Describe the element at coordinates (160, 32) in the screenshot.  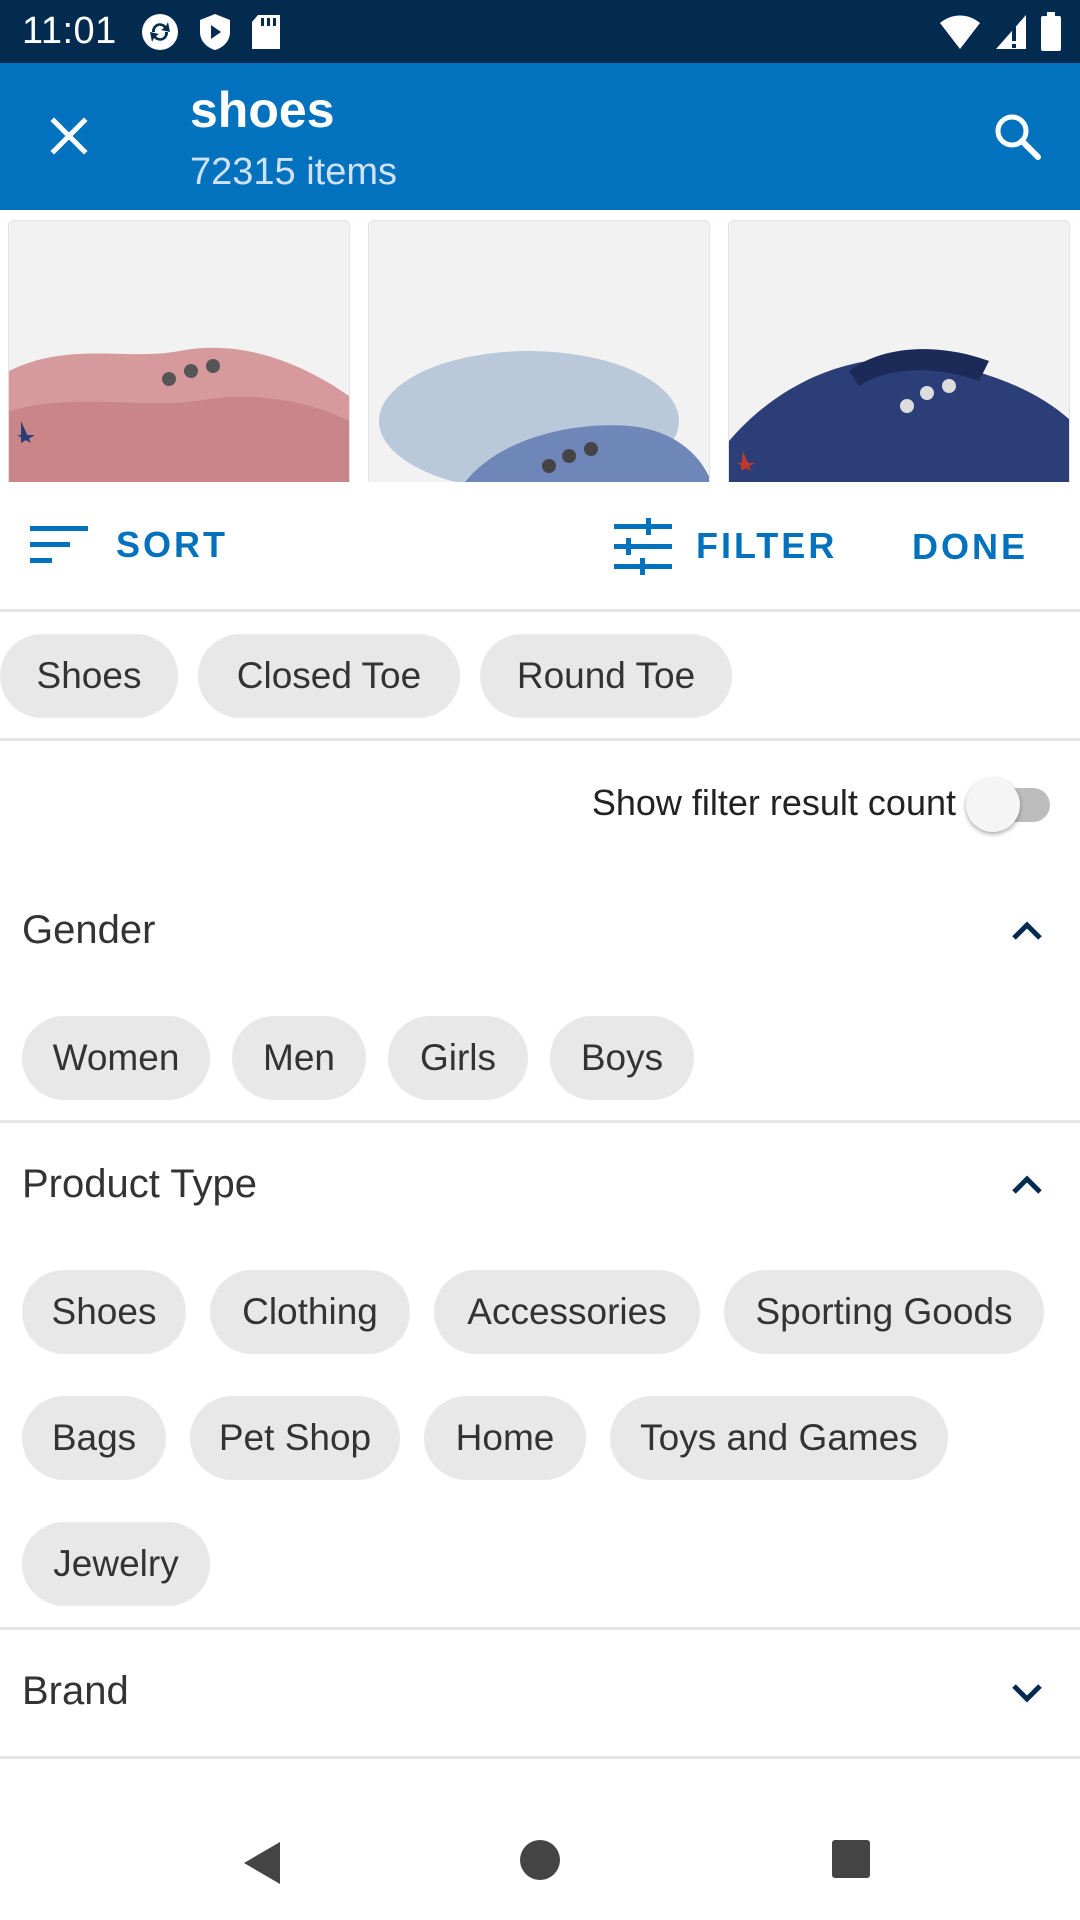
I see `sync-icon` at that location.